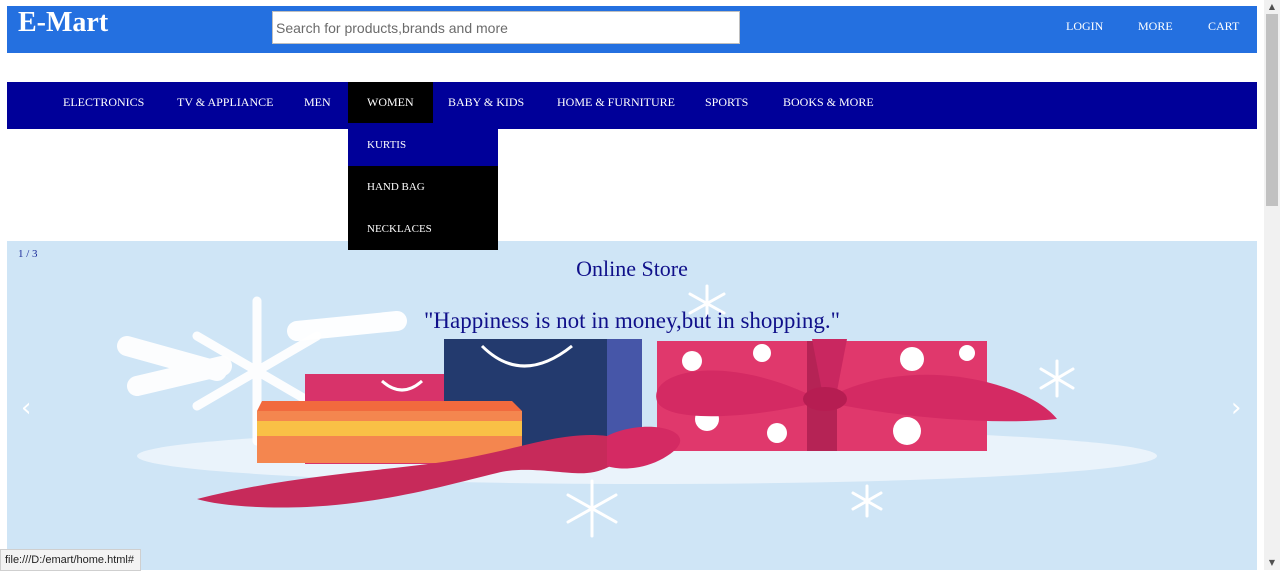  What do you see at coordinates (63, 24) in the screenshot?
I see `site-logo: E-Mart` at bounding box center [63, 24].